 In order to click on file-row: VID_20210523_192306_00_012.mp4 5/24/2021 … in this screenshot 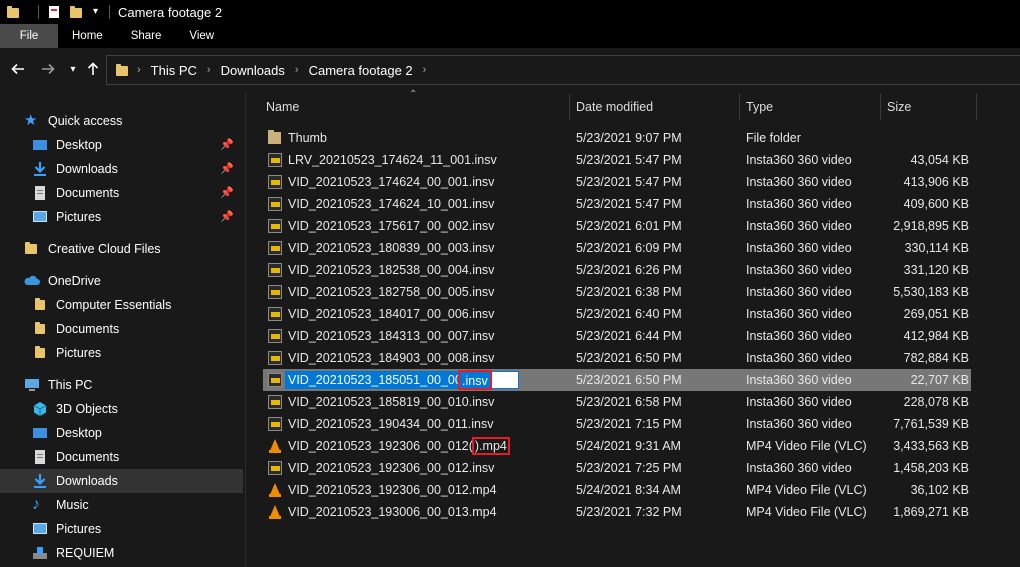, I will do `click(617, 490)`.